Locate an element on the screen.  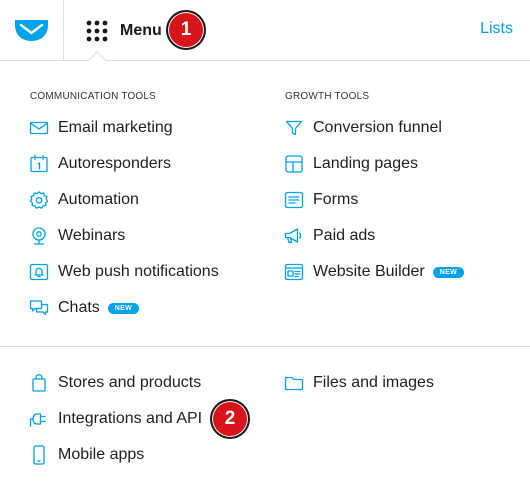
envelope-icon is located at coordinates (39, 128).